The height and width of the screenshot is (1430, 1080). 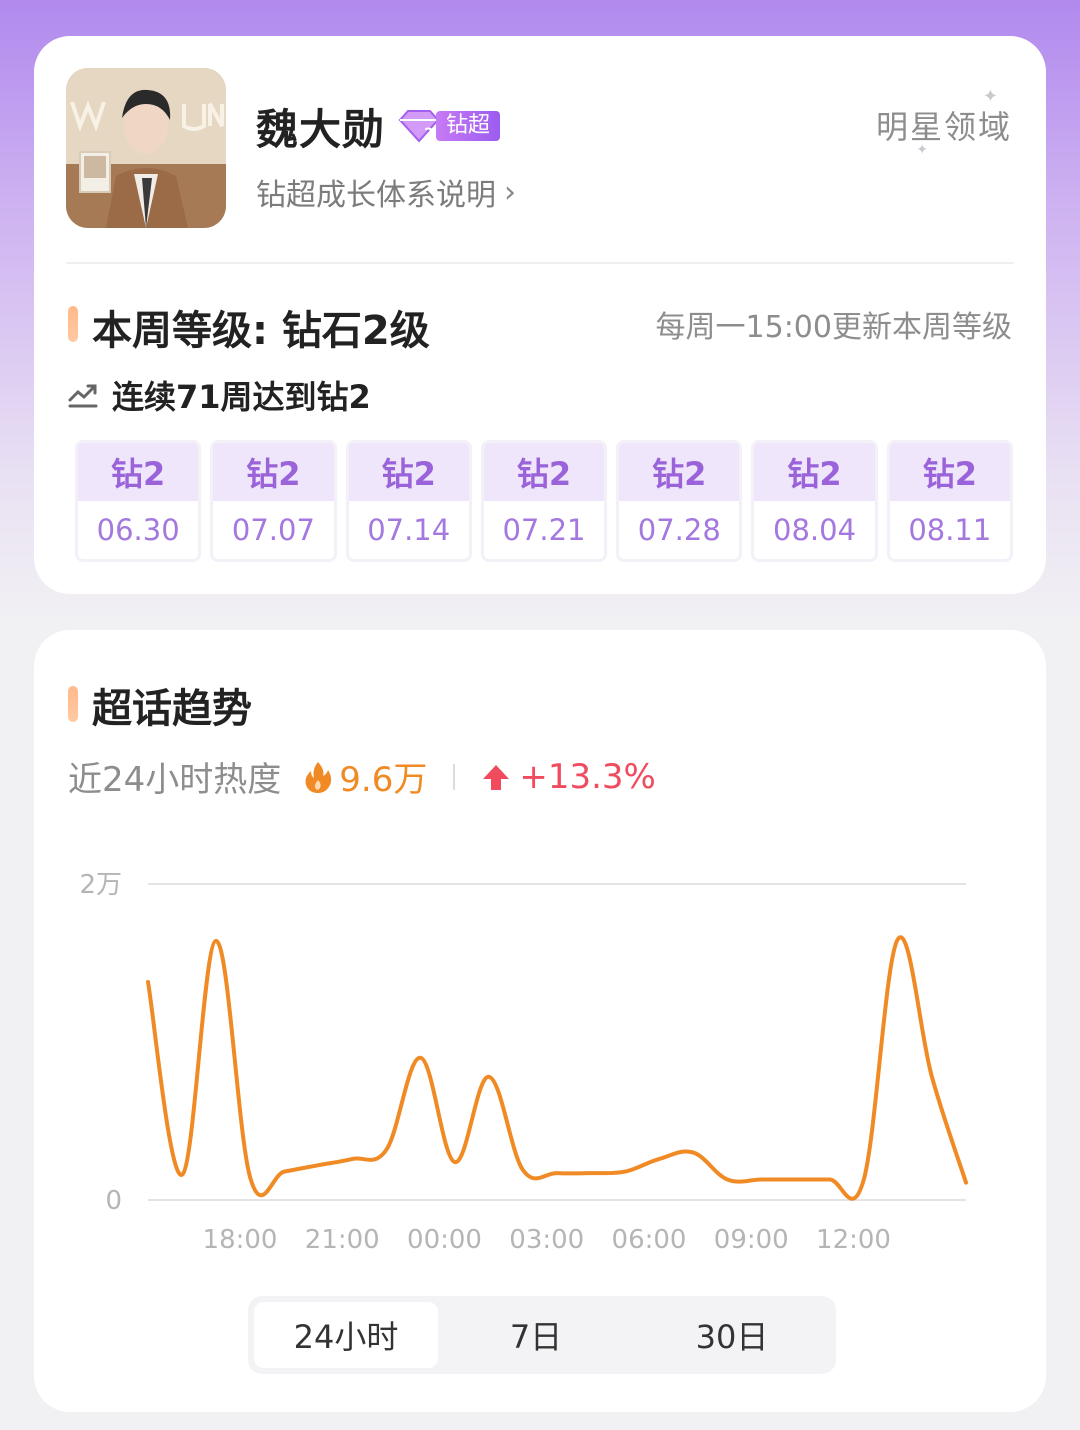 What do you see at coordinates (241, 397) in the screenshot?
I see `streak-text: 连续71周达到钻2` at bounding box center [241, 397].